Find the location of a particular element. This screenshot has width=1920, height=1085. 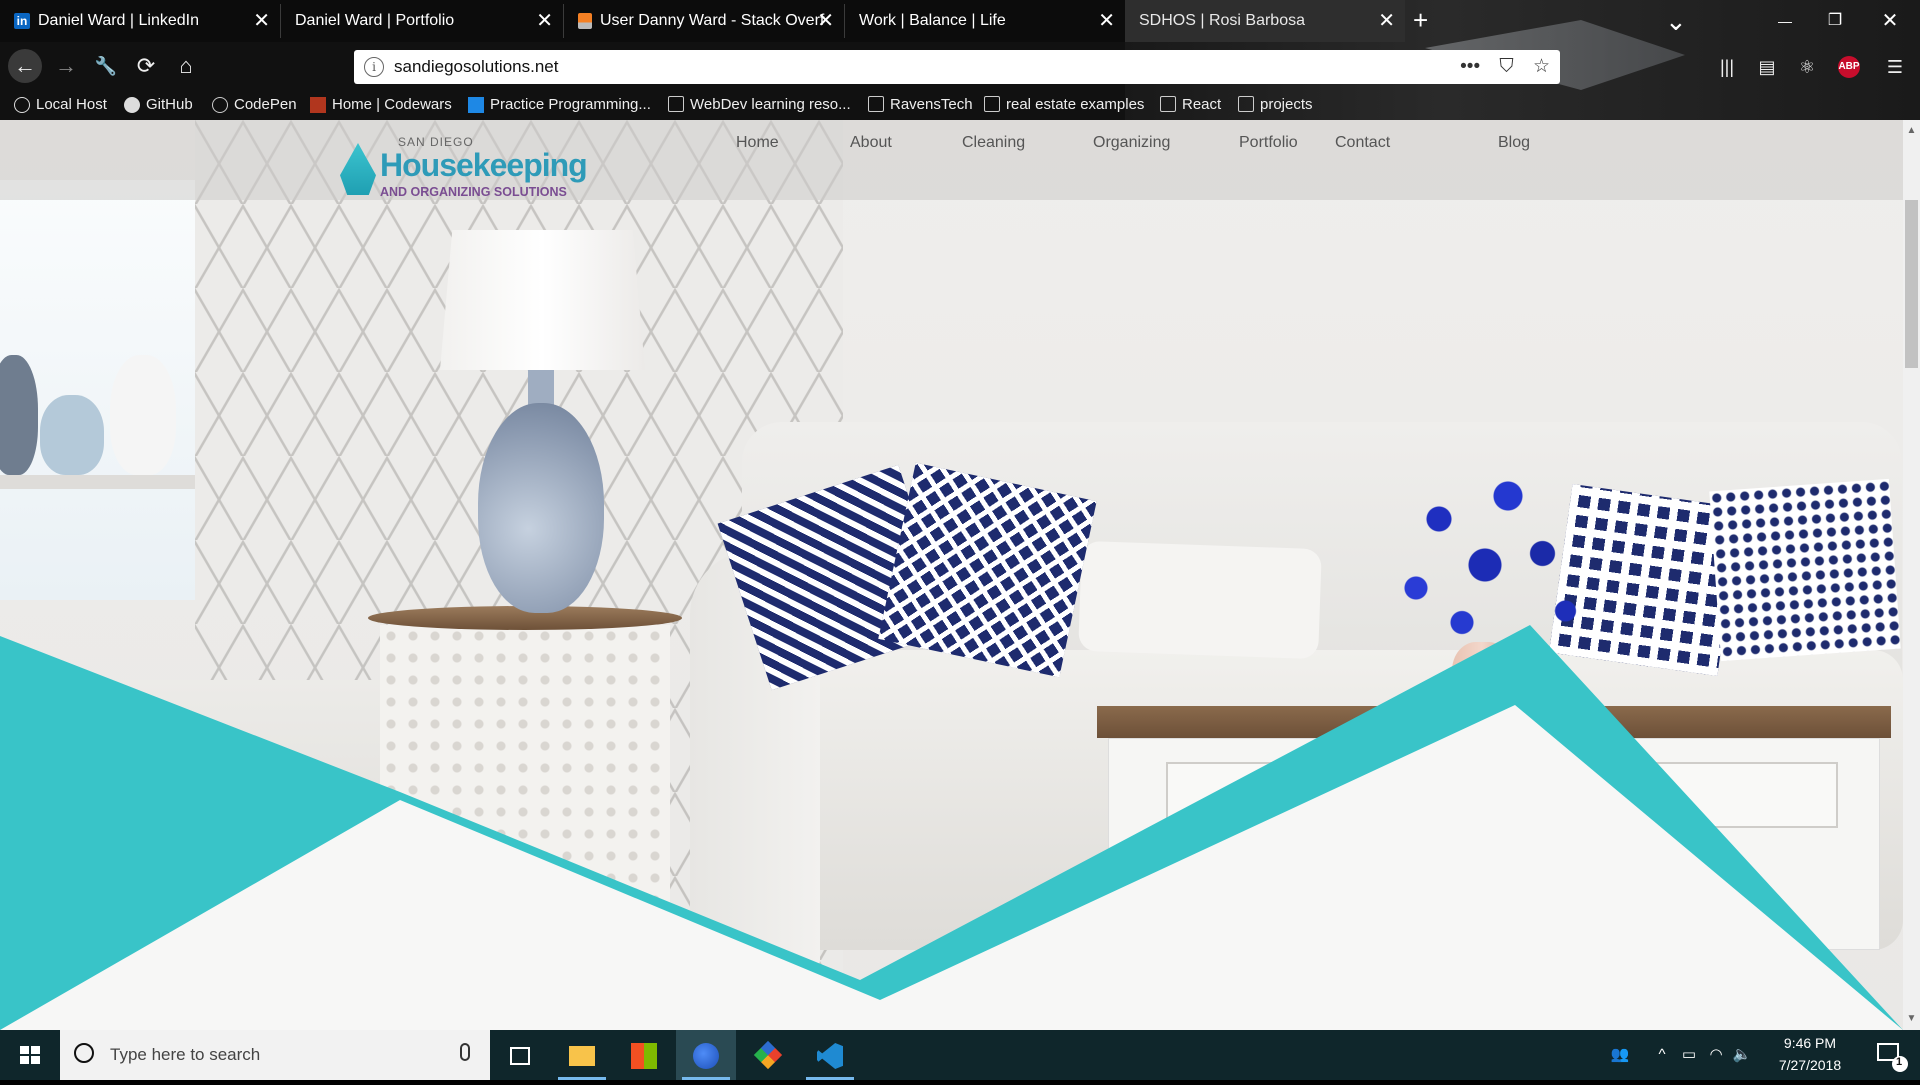

scrollbar-thumb is located at coordinates (1911, 284).